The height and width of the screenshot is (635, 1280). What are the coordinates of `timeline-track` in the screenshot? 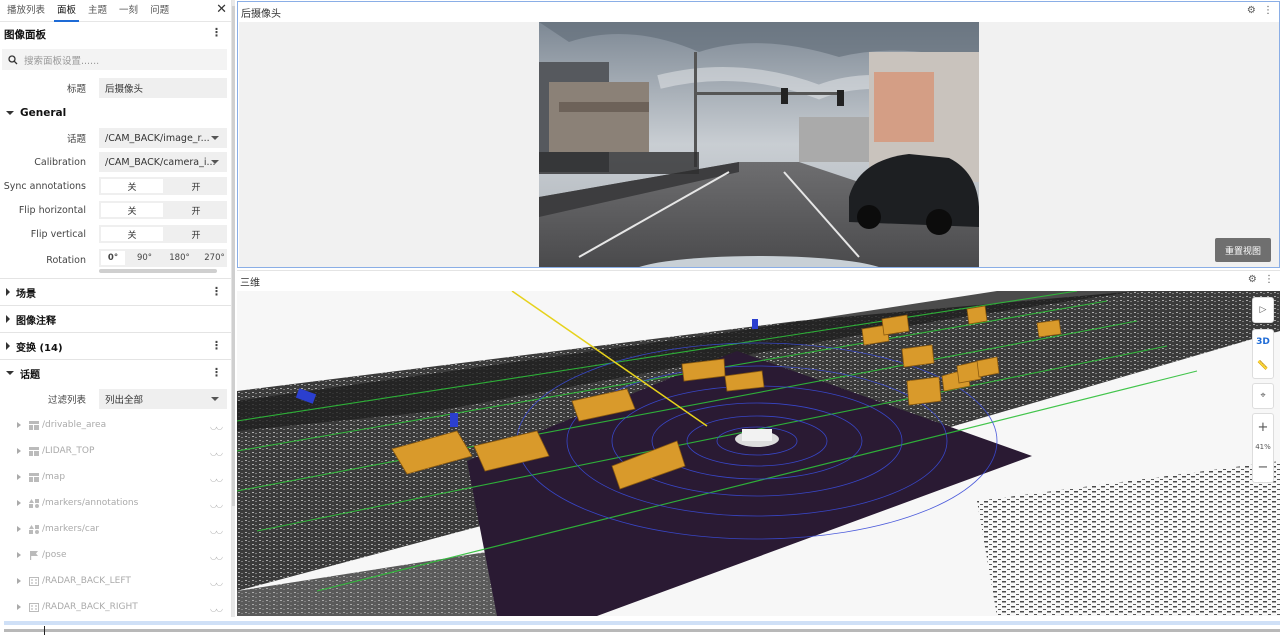 It's located at (642, 623).